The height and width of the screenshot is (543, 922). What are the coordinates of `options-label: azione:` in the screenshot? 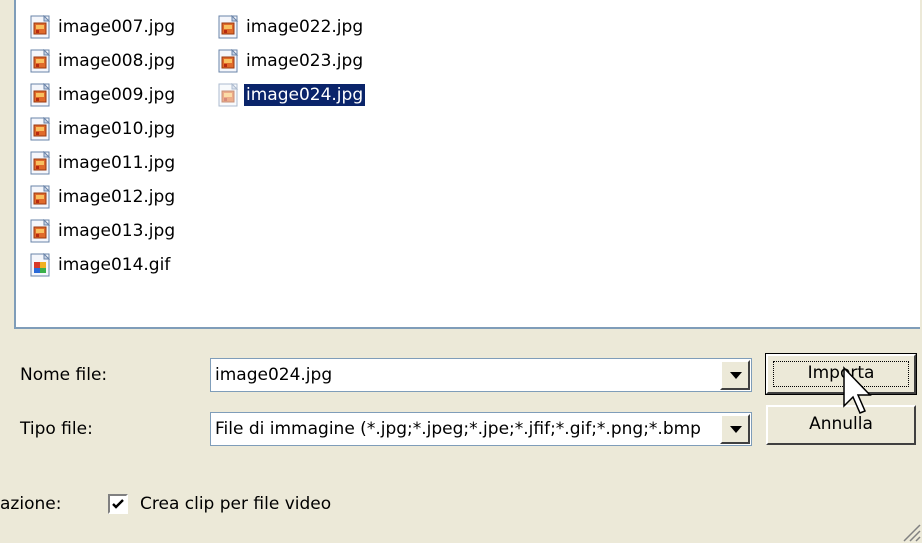 It's located at (31, 504).